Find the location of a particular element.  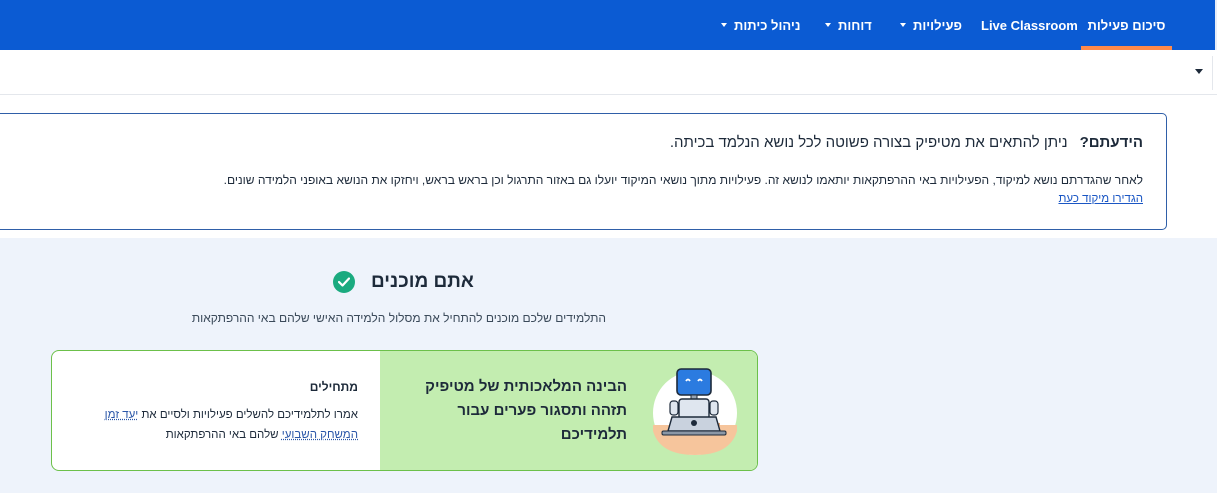

set-focus-link: הגדירו מיקוד כעת is located at coordinates (1100, 199).